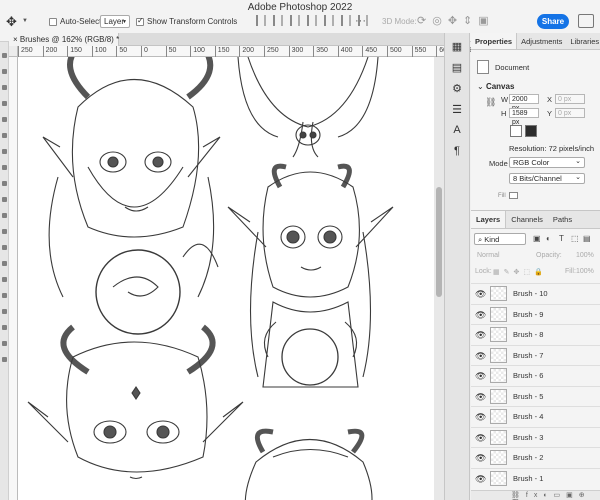  I want to click on landscape-orientation-icon, so click(531, 131).